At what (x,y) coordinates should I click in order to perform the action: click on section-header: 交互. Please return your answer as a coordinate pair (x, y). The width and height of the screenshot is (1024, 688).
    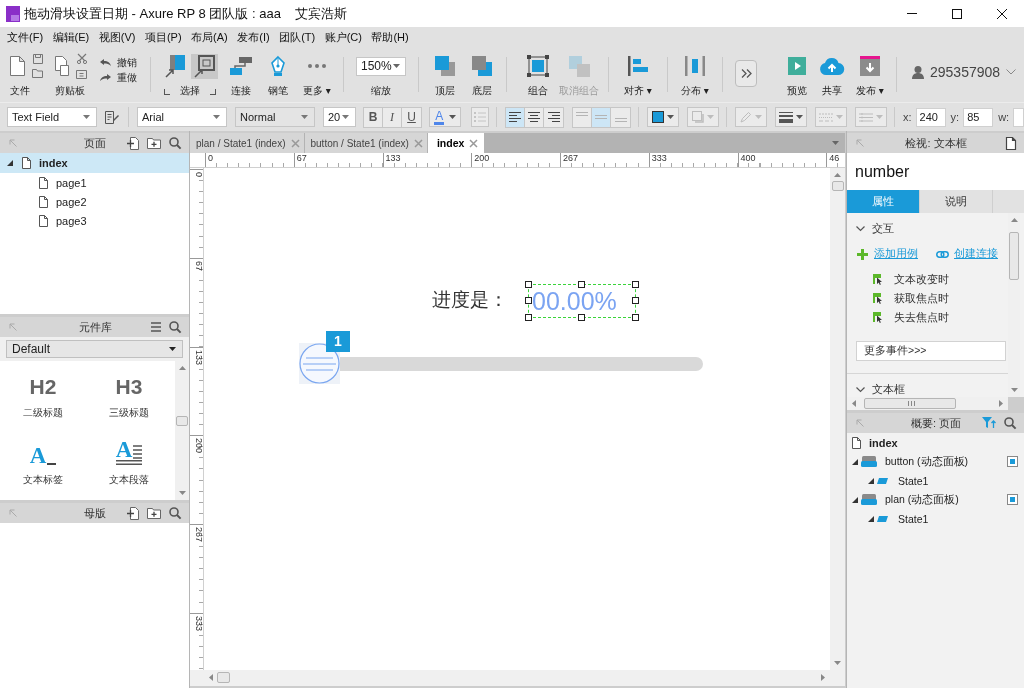
    Looking at the image, I should click on (875, 228).